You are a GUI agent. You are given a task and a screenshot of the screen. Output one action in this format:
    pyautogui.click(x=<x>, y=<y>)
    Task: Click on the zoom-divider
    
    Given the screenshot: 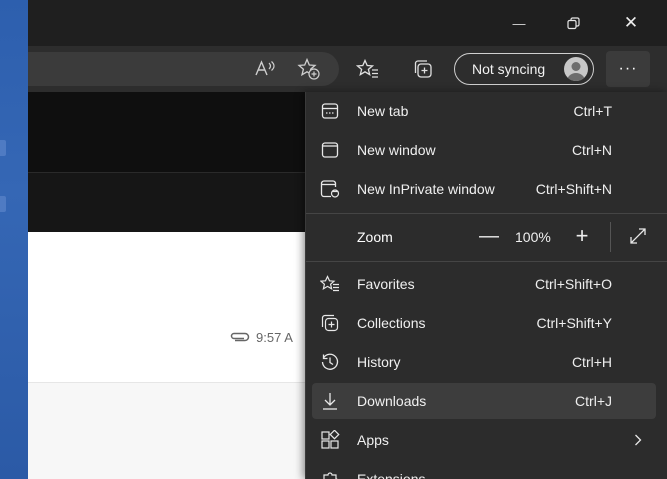 What is the action you would take?
    pyautogui.click(x=610, y=237)
    